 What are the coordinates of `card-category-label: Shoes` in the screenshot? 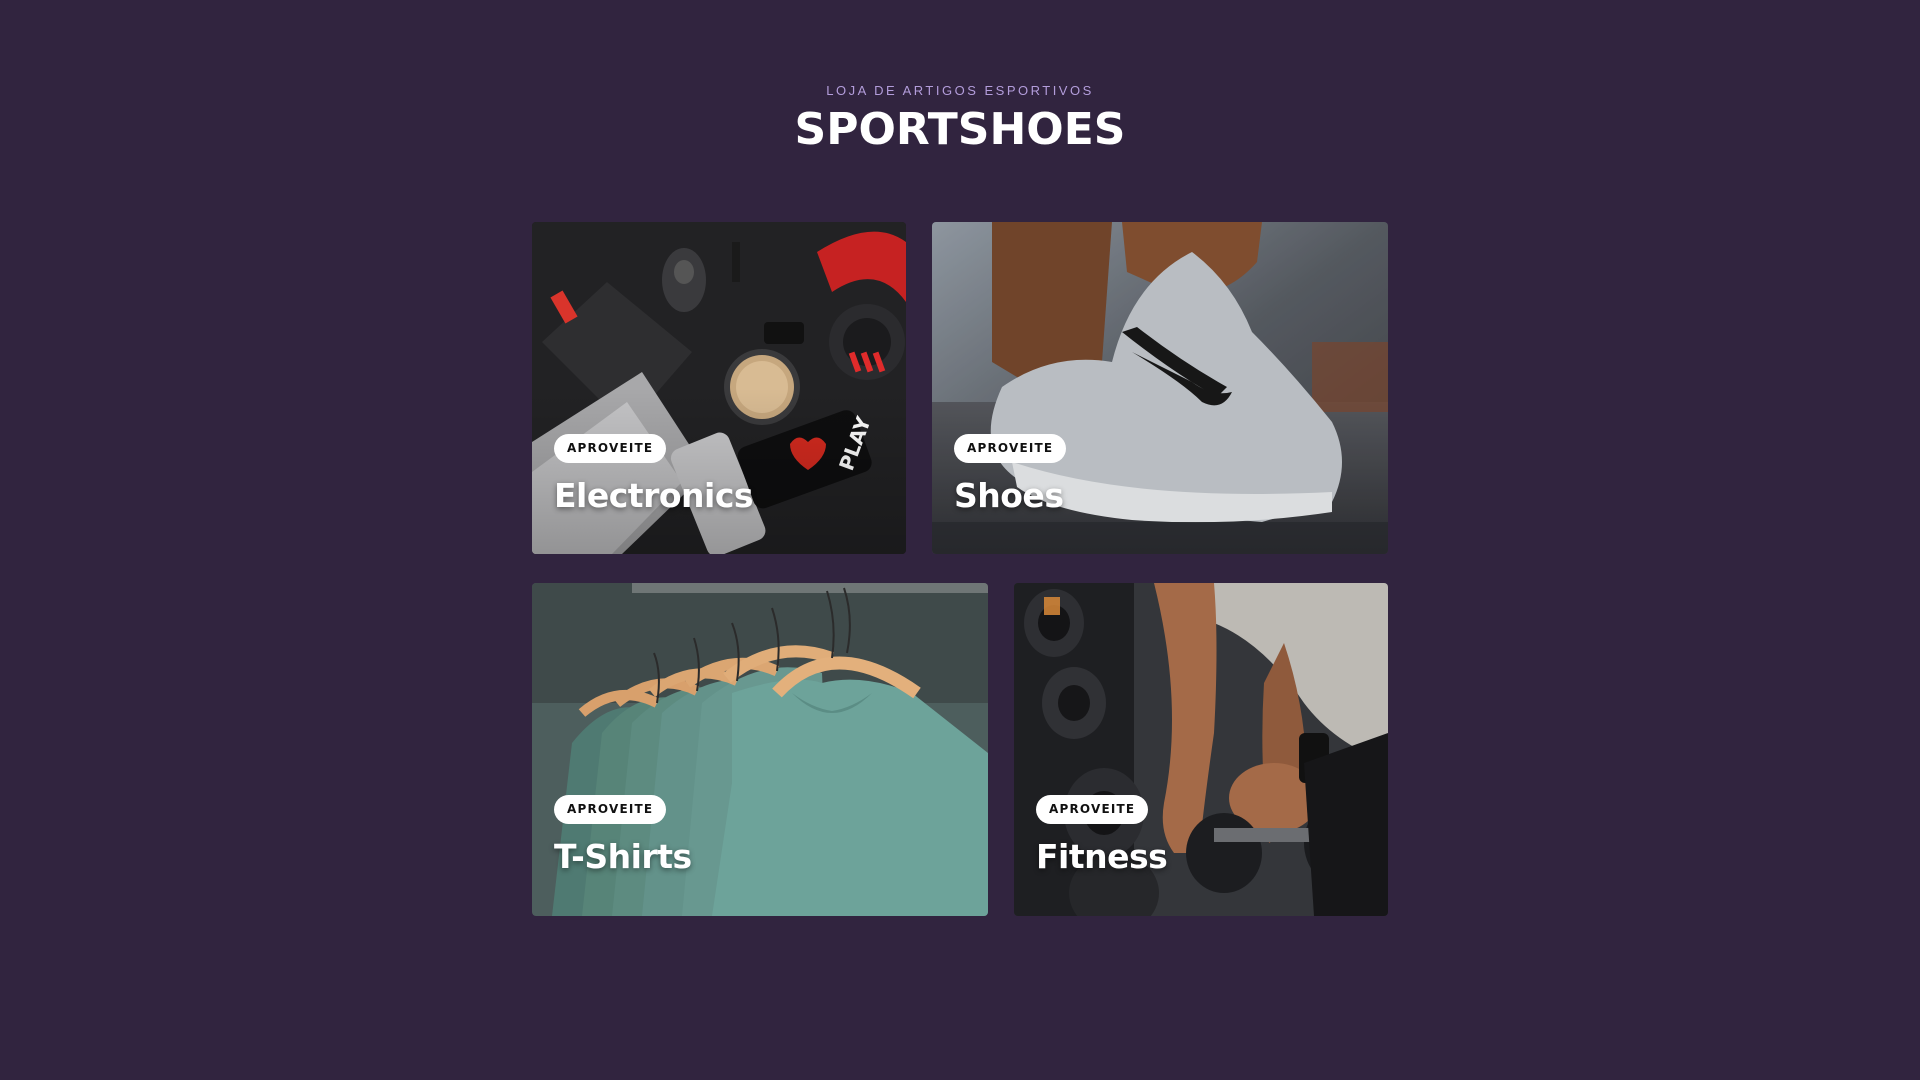 It's located at (1009, 495).